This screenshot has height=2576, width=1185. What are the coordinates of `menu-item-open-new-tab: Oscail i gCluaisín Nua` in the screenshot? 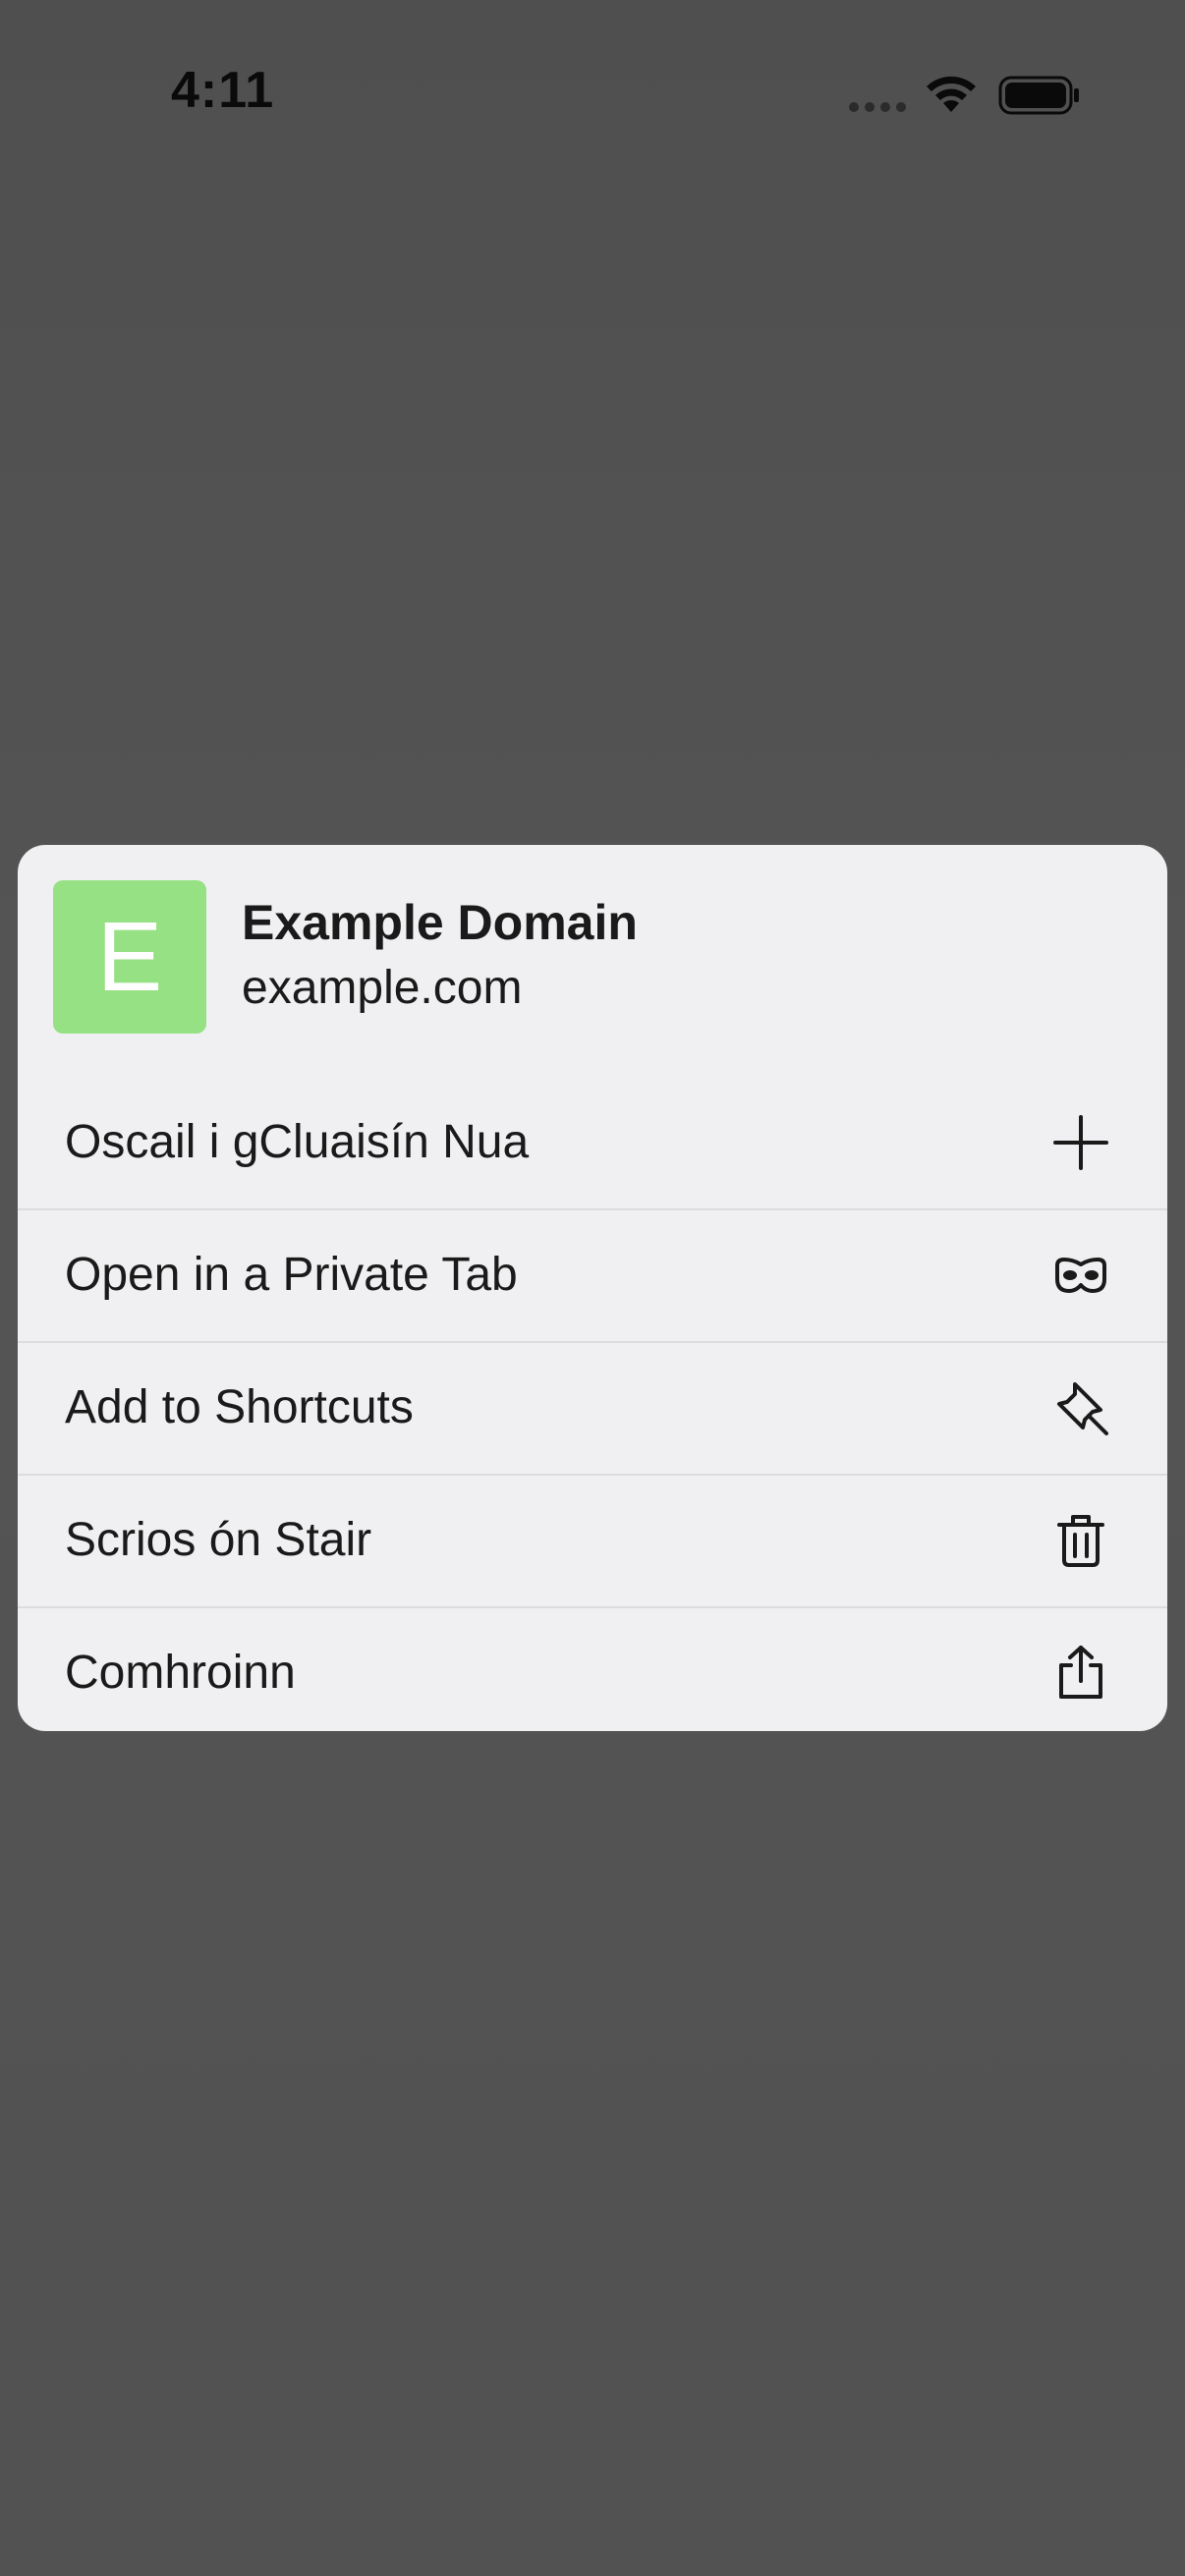 It's located at (592, 1142).